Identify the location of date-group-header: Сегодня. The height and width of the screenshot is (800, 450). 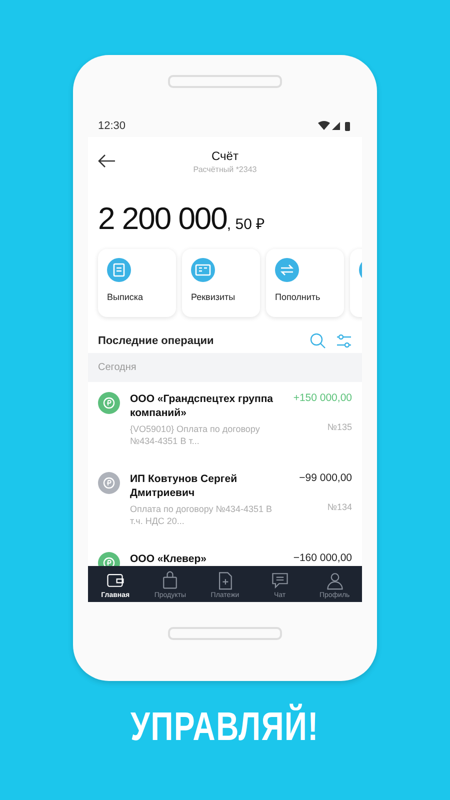
(225, 367).